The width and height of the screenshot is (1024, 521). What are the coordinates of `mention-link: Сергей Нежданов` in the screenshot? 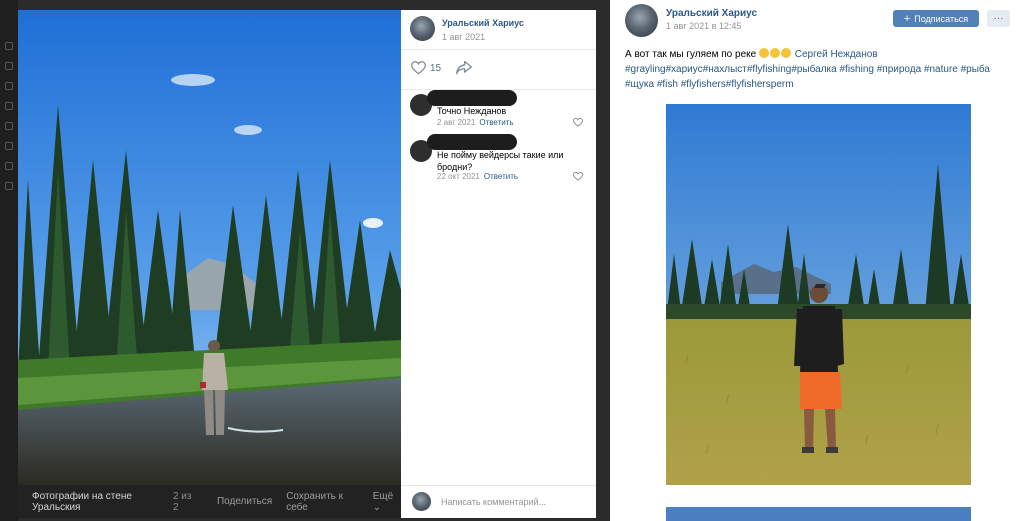 It's located at (836, 54).